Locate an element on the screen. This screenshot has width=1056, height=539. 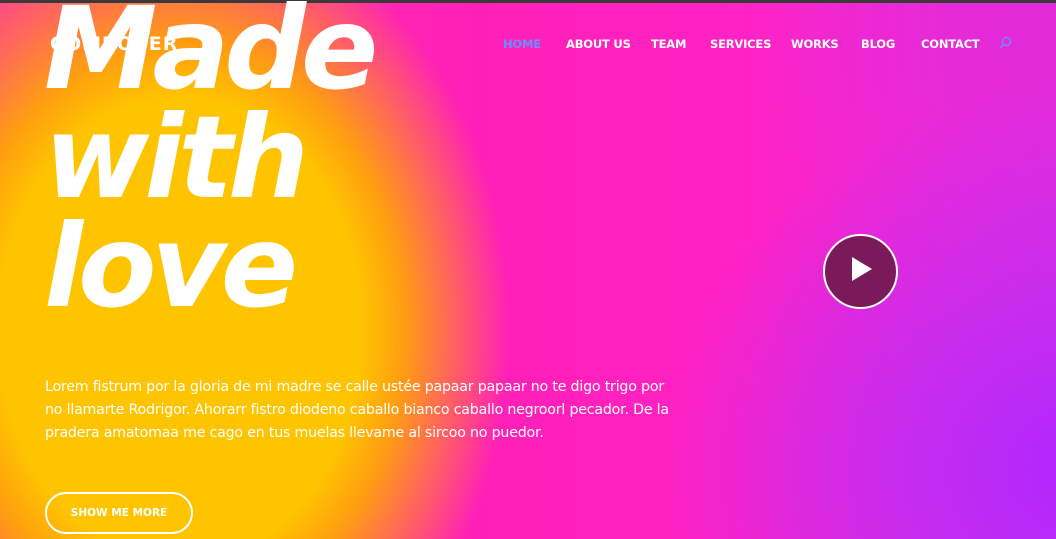
nav-item-services: SERVICES is located at coordinates (740, 44).